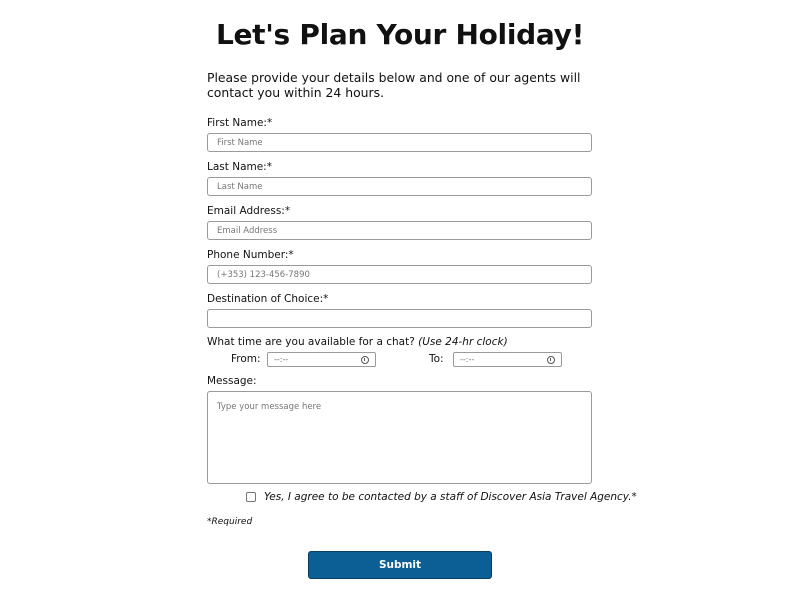  I want to click on last-name-label: Last Name:*, so click(239, 167).